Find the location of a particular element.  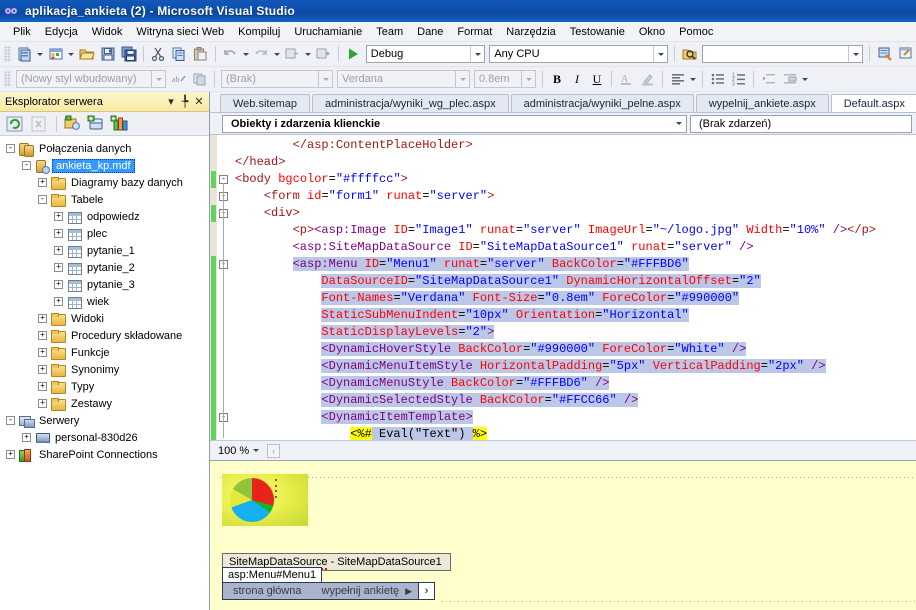

menu-item-testowanie: Testowanie is located at coordinates (597, 32).